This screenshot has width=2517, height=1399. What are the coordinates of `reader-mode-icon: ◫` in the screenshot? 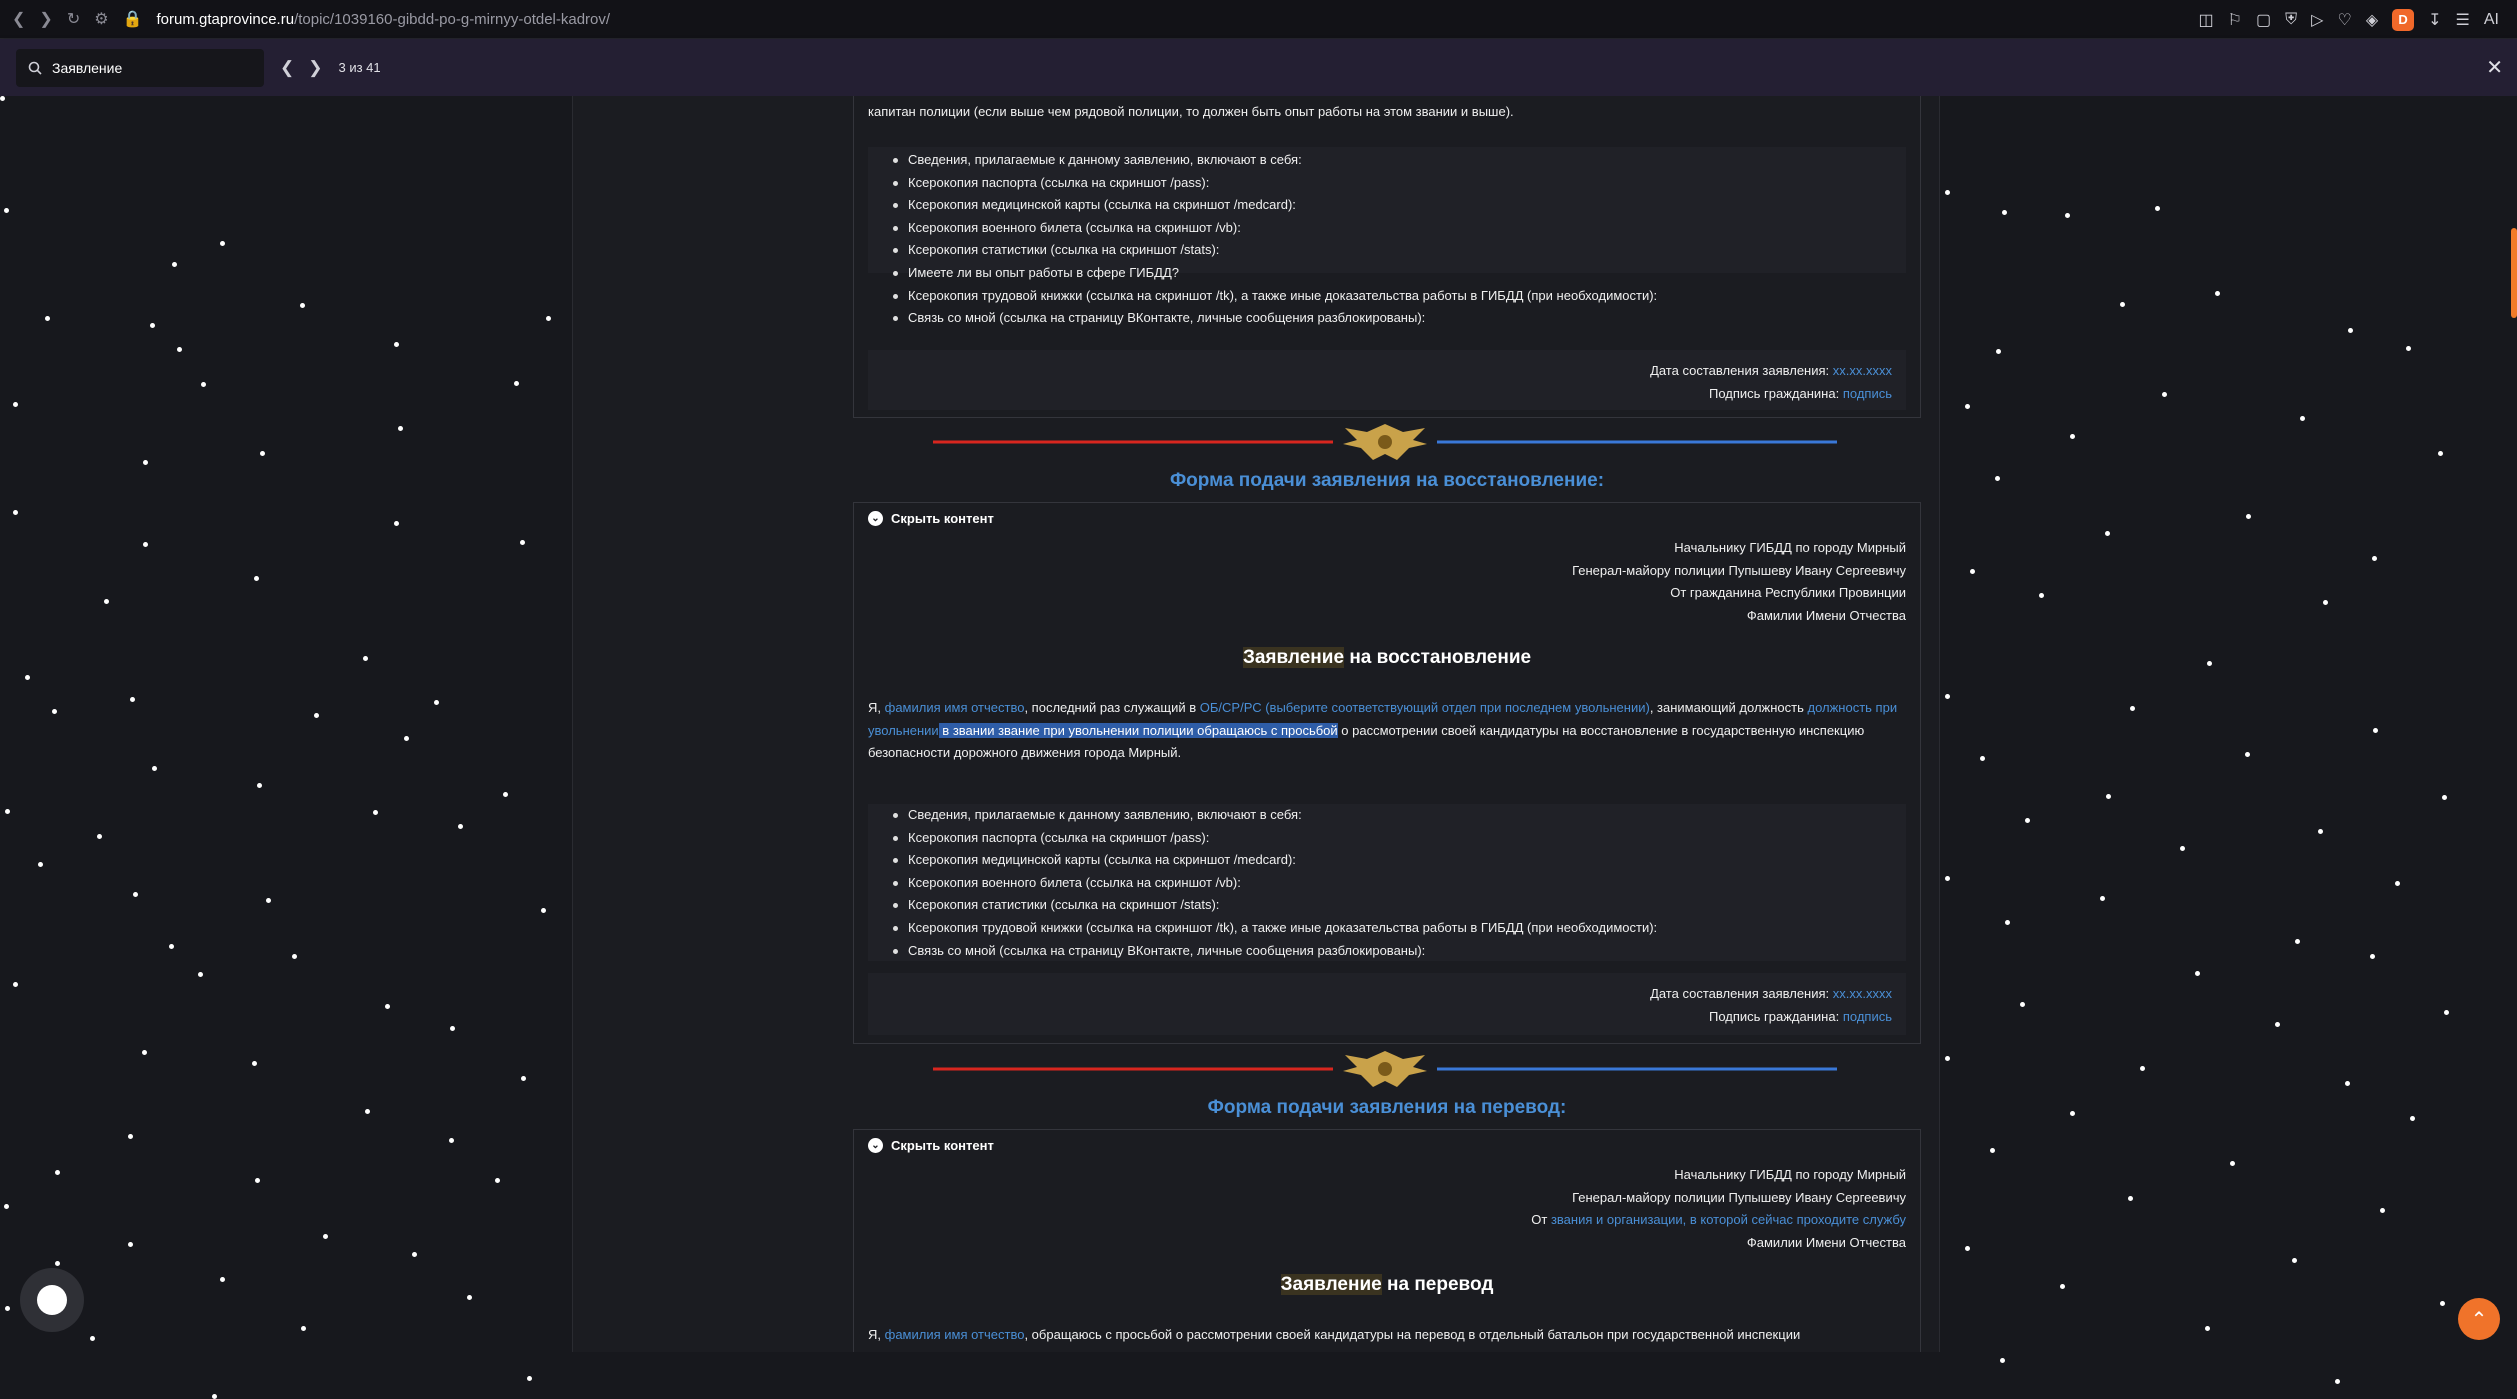 It's located at (2206, 20).